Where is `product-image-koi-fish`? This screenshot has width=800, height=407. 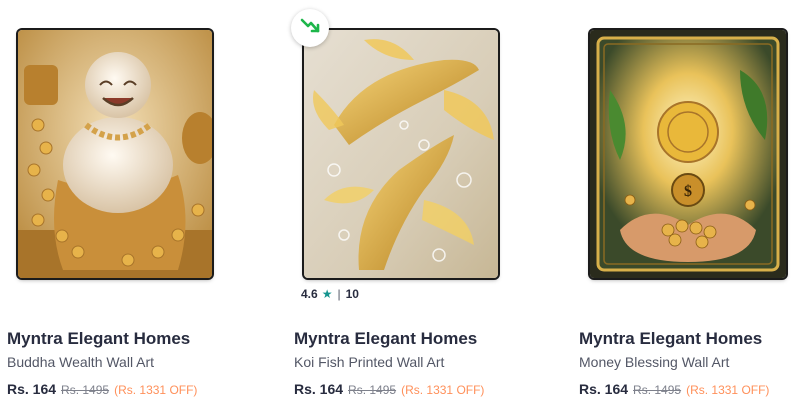 product-image-koi-fish is located at coordinates (401, 154).